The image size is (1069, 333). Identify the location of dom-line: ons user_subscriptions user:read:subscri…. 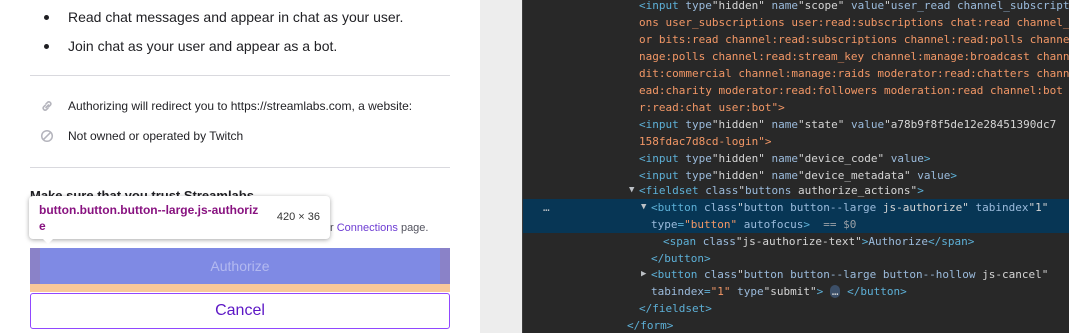
(796, 22).